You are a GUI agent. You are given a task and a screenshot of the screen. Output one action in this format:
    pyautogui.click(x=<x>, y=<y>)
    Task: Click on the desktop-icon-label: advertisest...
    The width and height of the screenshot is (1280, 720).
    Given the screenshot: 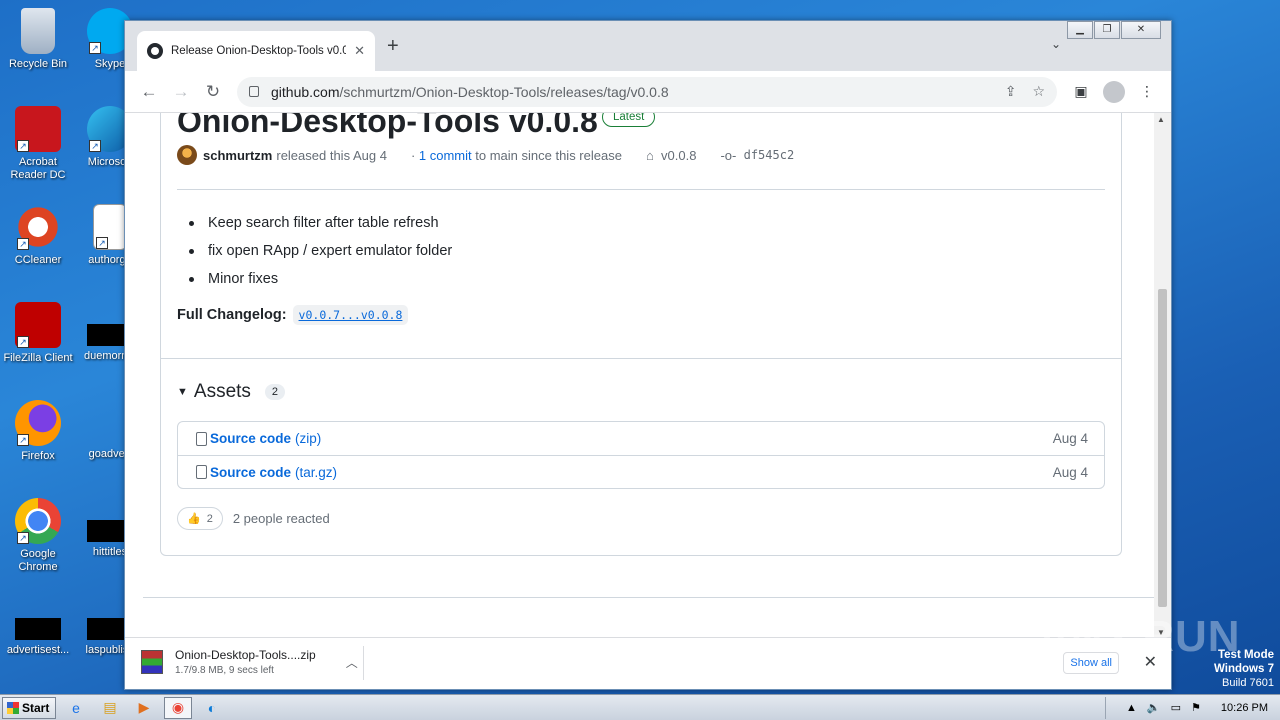 What is the action you would take?
    pyautogui.click(x=38, y=650)
    